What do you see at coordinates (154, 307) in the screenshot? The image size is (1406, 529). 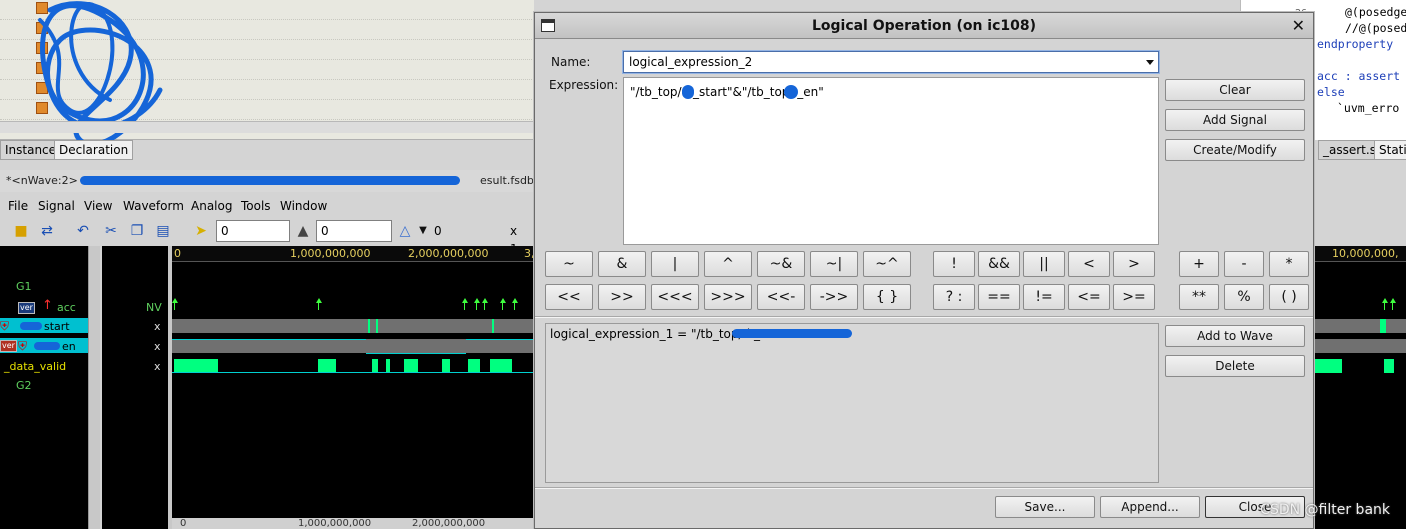 I see `value-acc: NV` at bounding box center [154, 307].